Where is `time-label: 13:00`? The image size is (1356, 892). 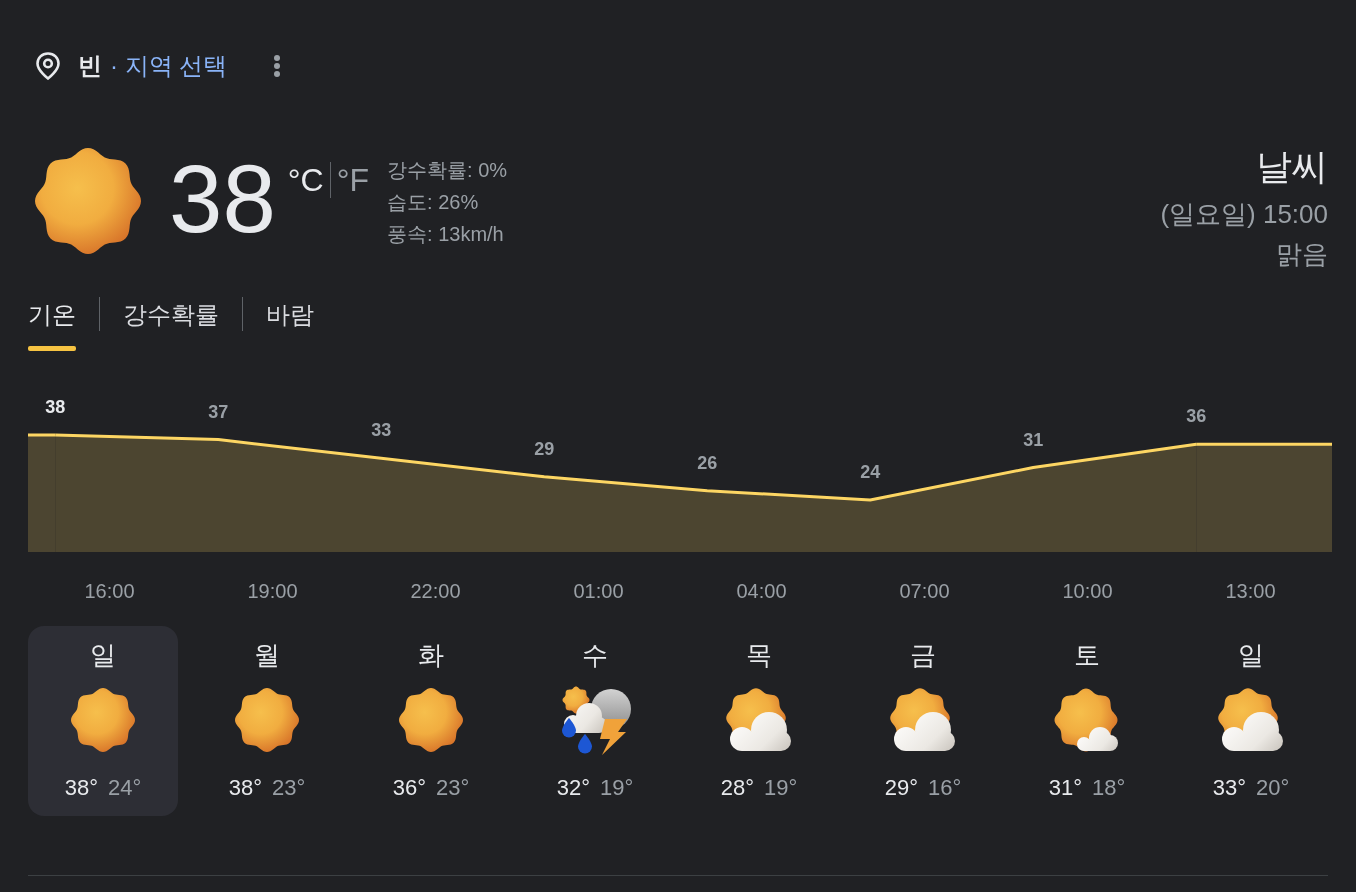
time-label: 13:00 is located at coordinates (1250, 591).